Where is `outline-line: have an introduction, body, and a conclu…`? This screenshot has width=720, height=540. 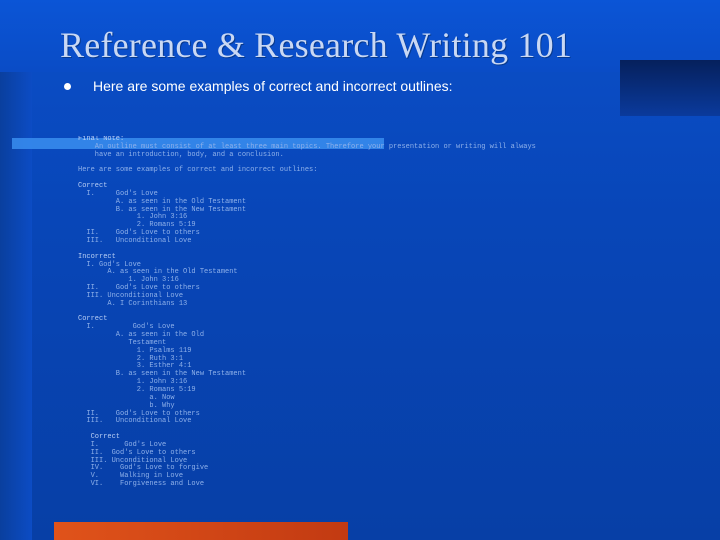
outline-line: have an introduction, body, and a conclu… is located at coordinates (181, 154).